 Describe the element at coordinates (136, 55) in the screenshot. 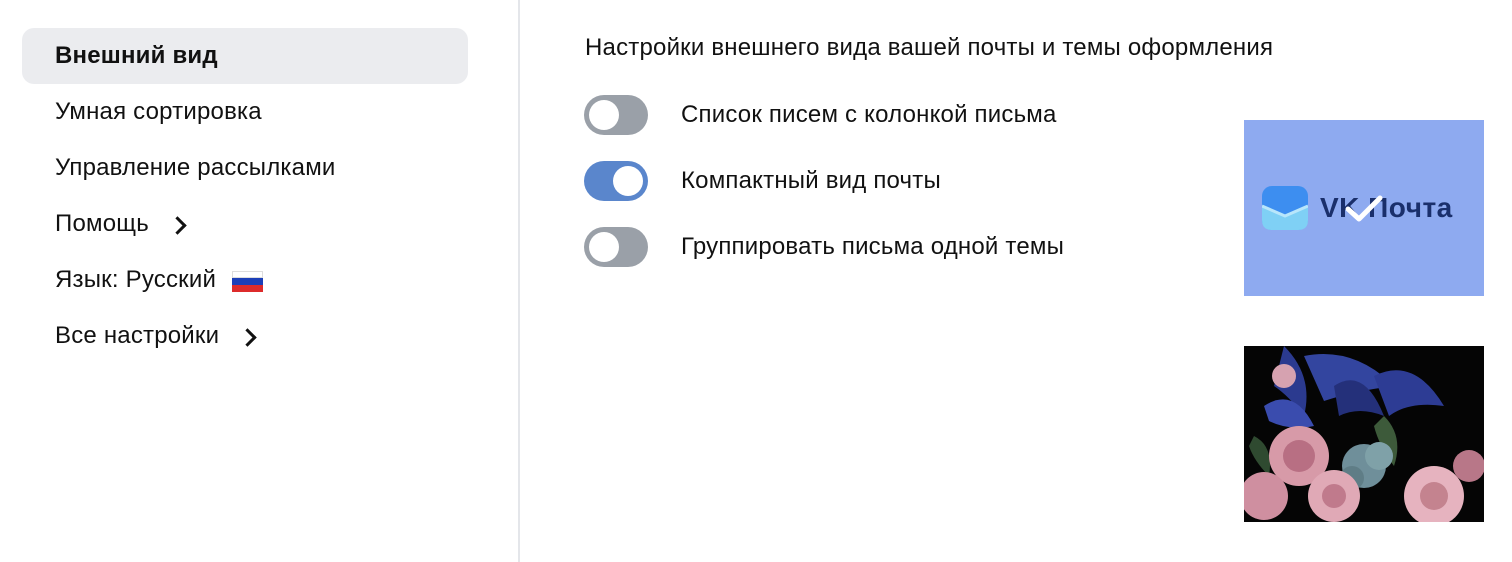

I see `sidebar-item-label: Внешний вид` at that location.